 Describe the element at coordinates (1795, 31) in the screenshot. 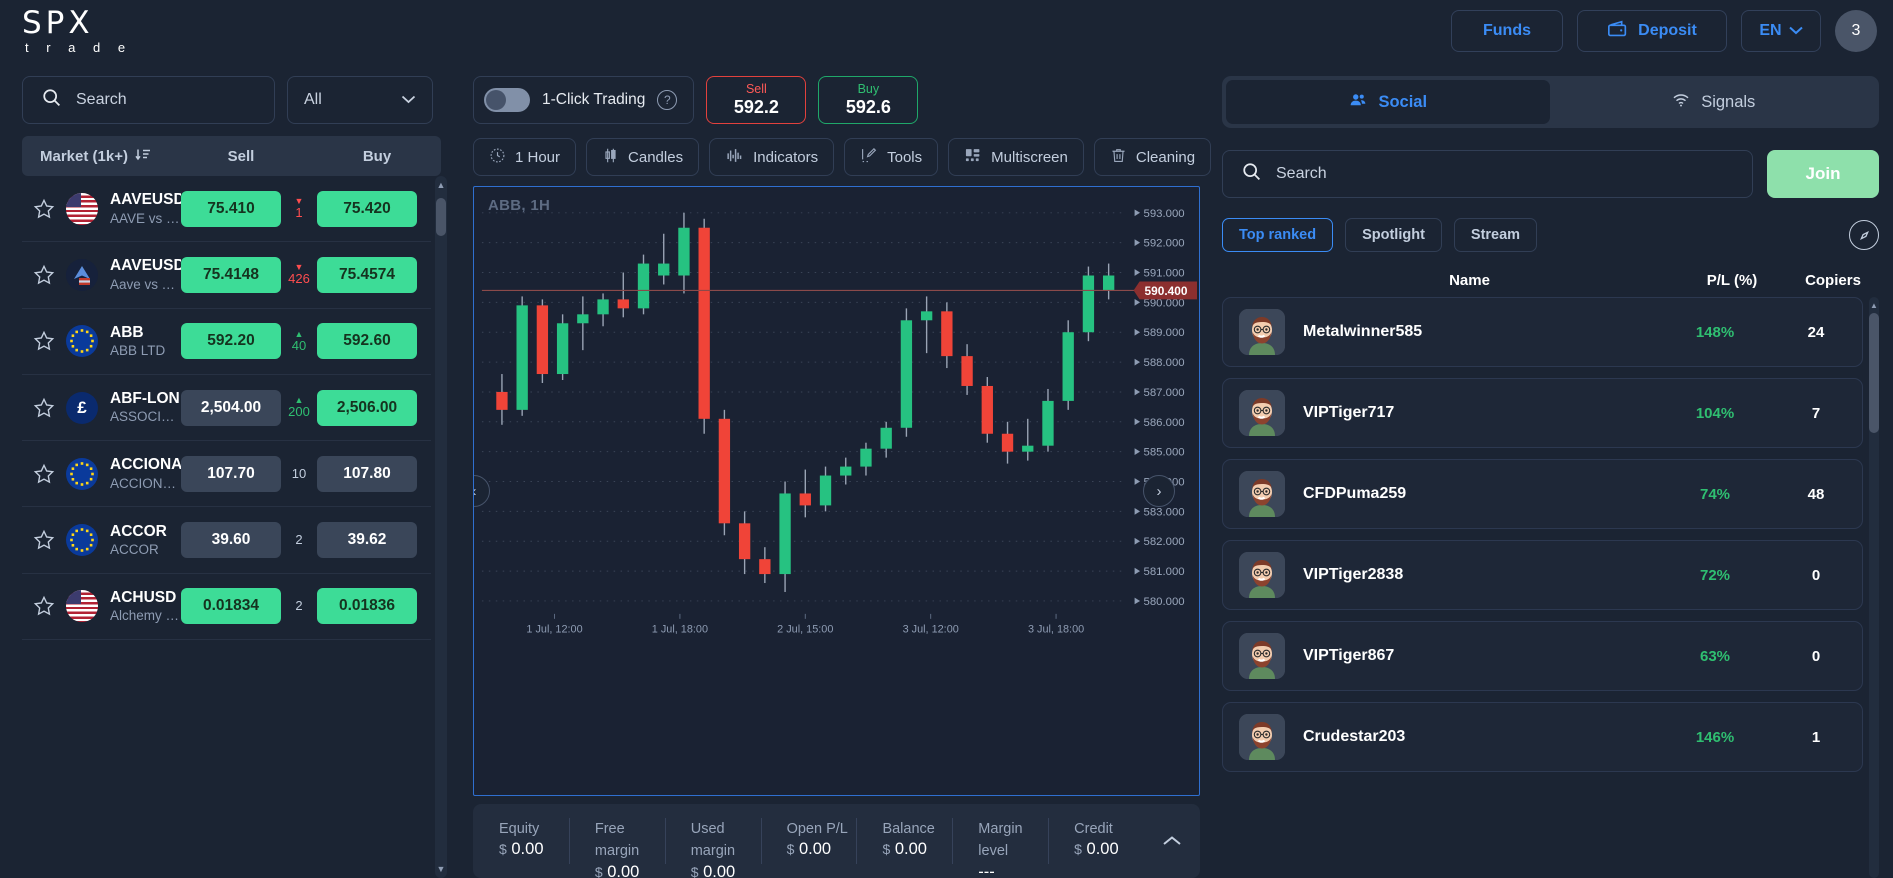

I see `chevron-down-icon` at that location.